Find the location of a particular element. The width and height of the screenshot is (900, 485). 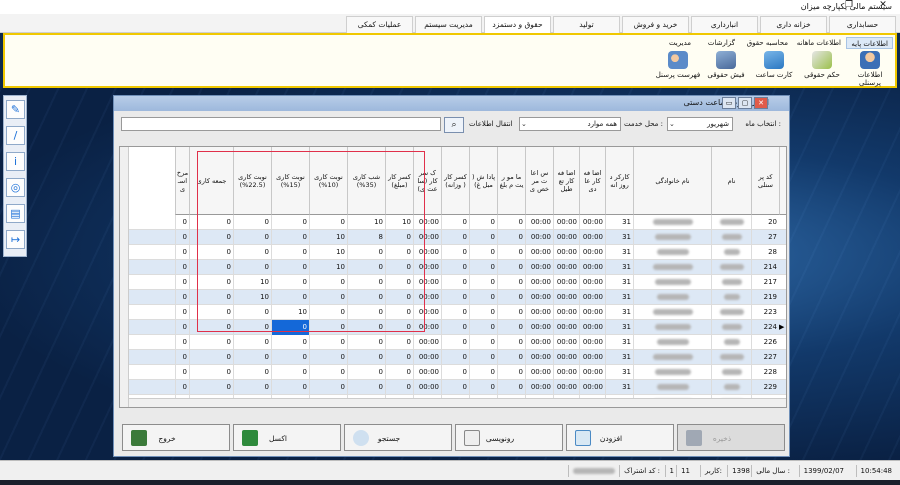

exit-icon: ↦ is located at coordinates (15, 239).